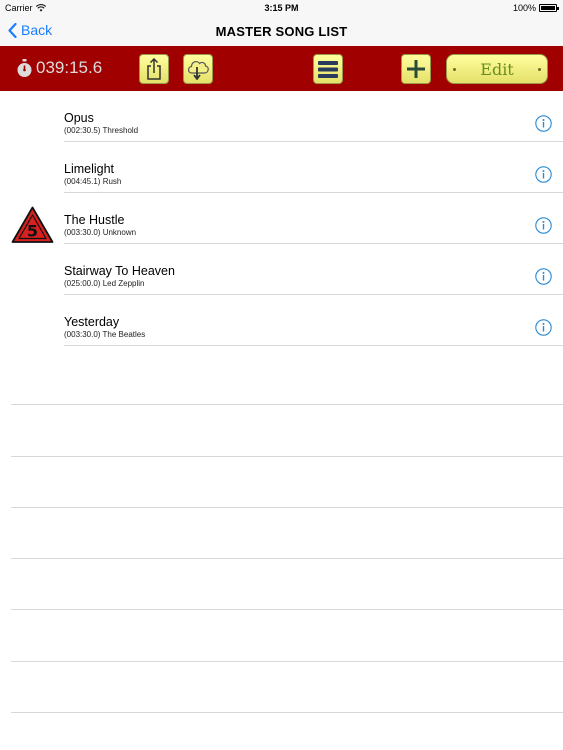  I want to click on stopwatch-icon, so click(24, 67).